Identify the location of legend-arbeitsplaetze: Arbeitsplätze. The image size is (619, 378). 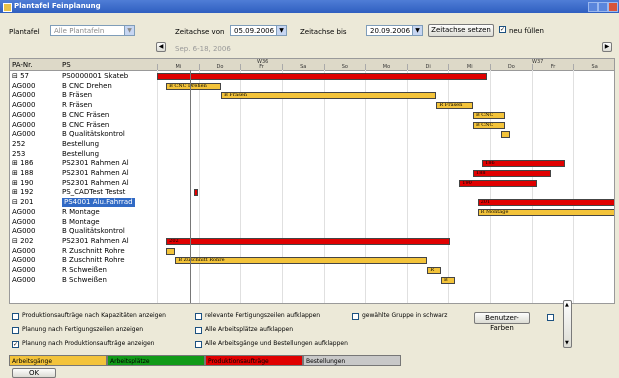
(156, 360).